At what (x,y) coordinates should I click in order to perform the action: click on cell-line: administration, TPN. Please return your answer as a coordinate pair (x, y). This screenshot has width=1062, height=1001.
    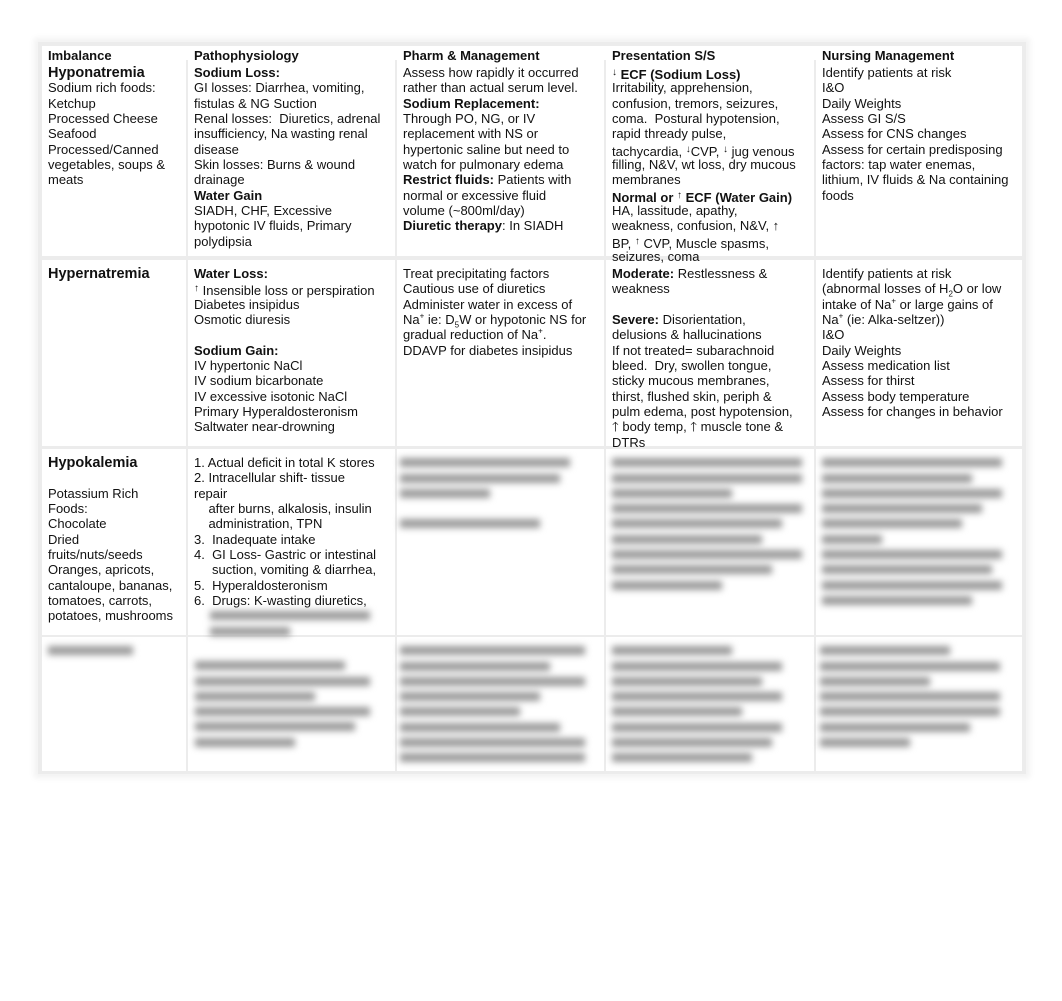
    Looking at the image, I should click on (258, 524).